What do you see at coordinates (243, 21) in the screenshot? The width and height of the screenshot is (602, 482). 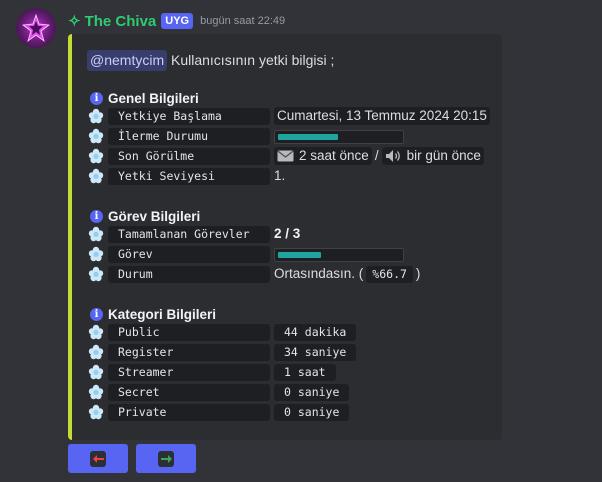 I see `message-timestamp: bugün saat 22:49` at bounding box center [243, 21].